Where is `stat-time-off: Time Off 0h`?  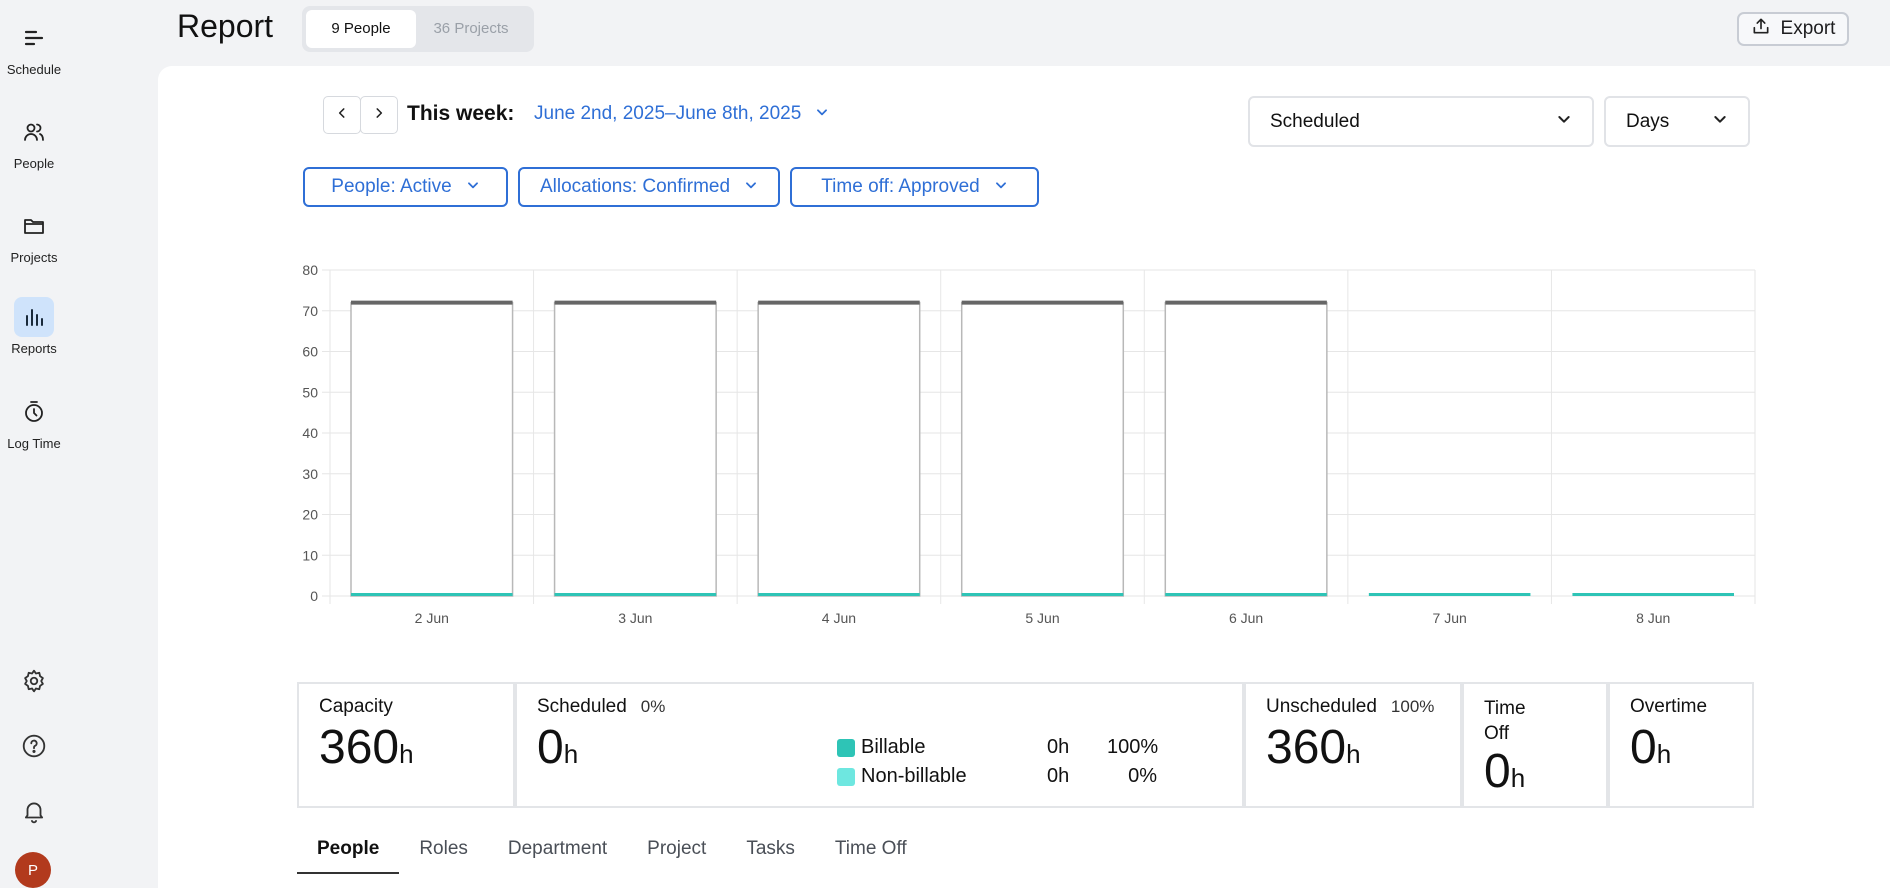
stat-time-off: Time Off 0h is located at coordinates (1535, 745).